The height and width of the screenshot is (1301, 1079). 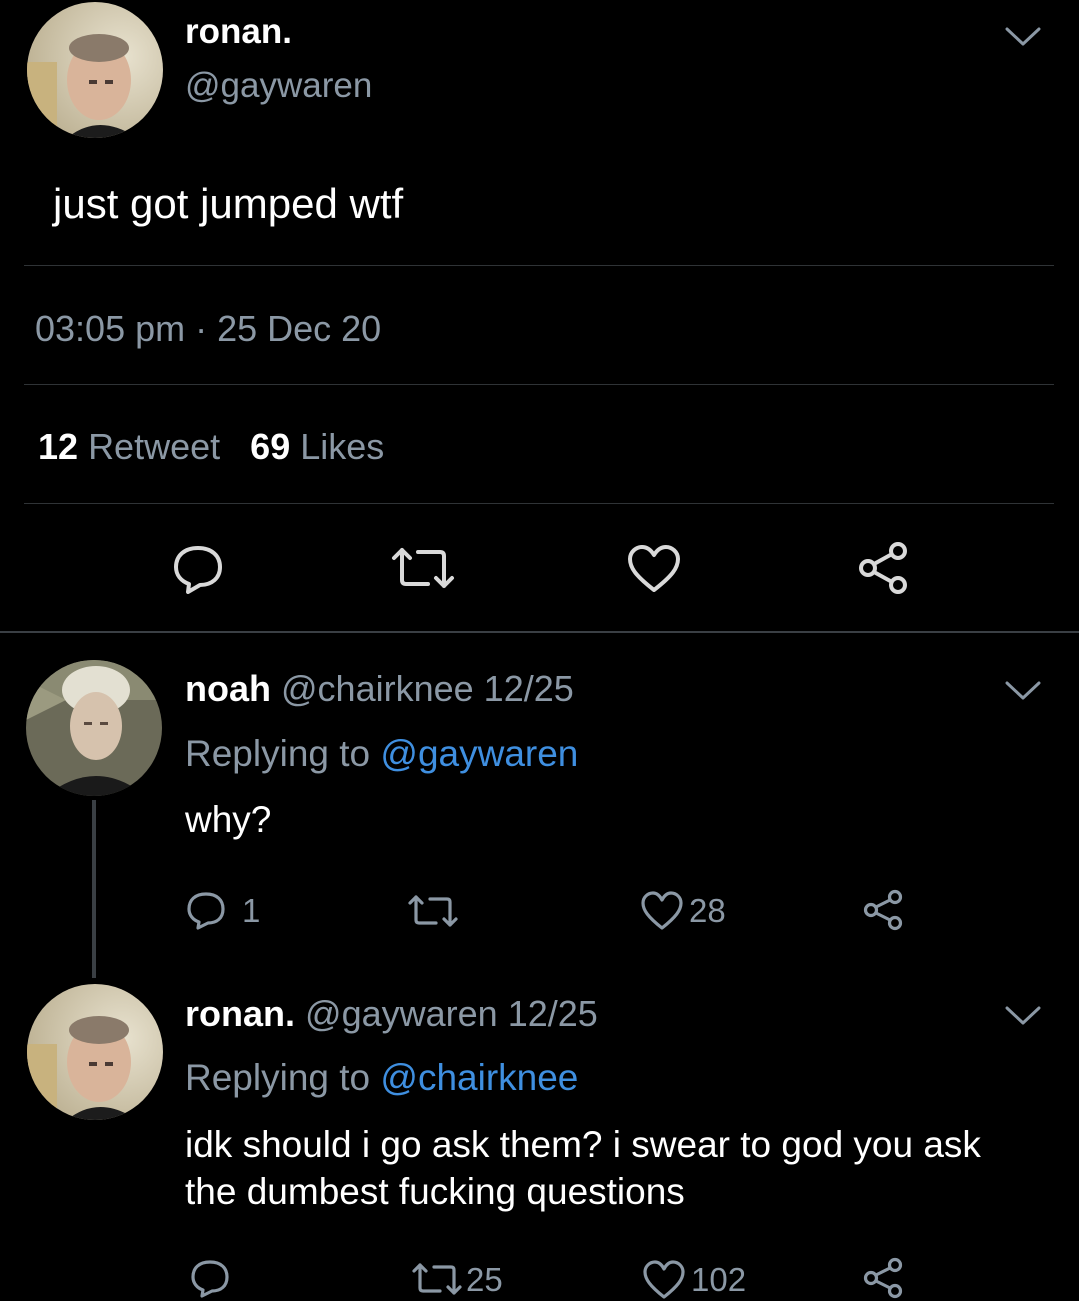 What do you see at coordinates (484, 1280) in the screenshot?
I see `retweet-count: 25` at bounding box center [484, 1280].